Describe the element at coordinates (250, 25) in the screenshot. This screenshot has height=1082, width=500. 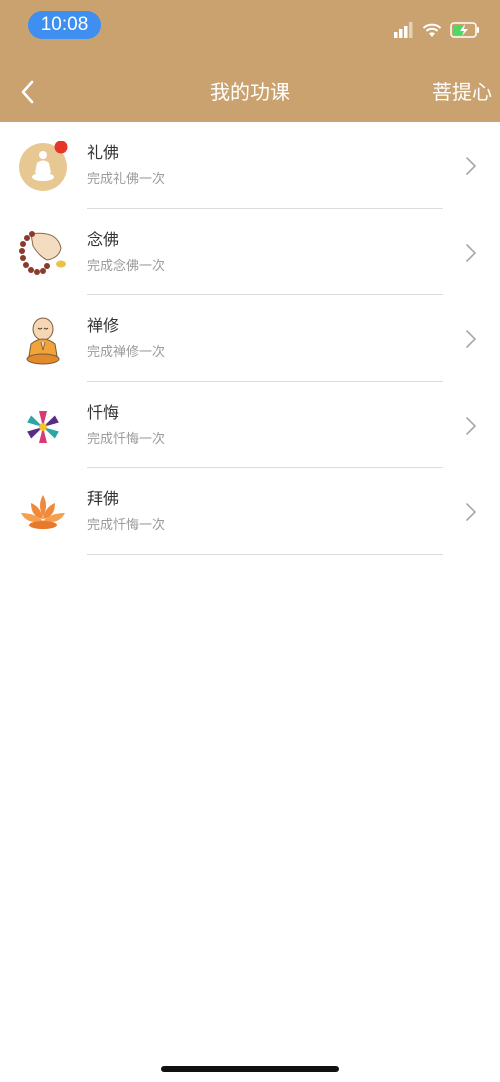
I see `status-bar: 10:08` at that location.